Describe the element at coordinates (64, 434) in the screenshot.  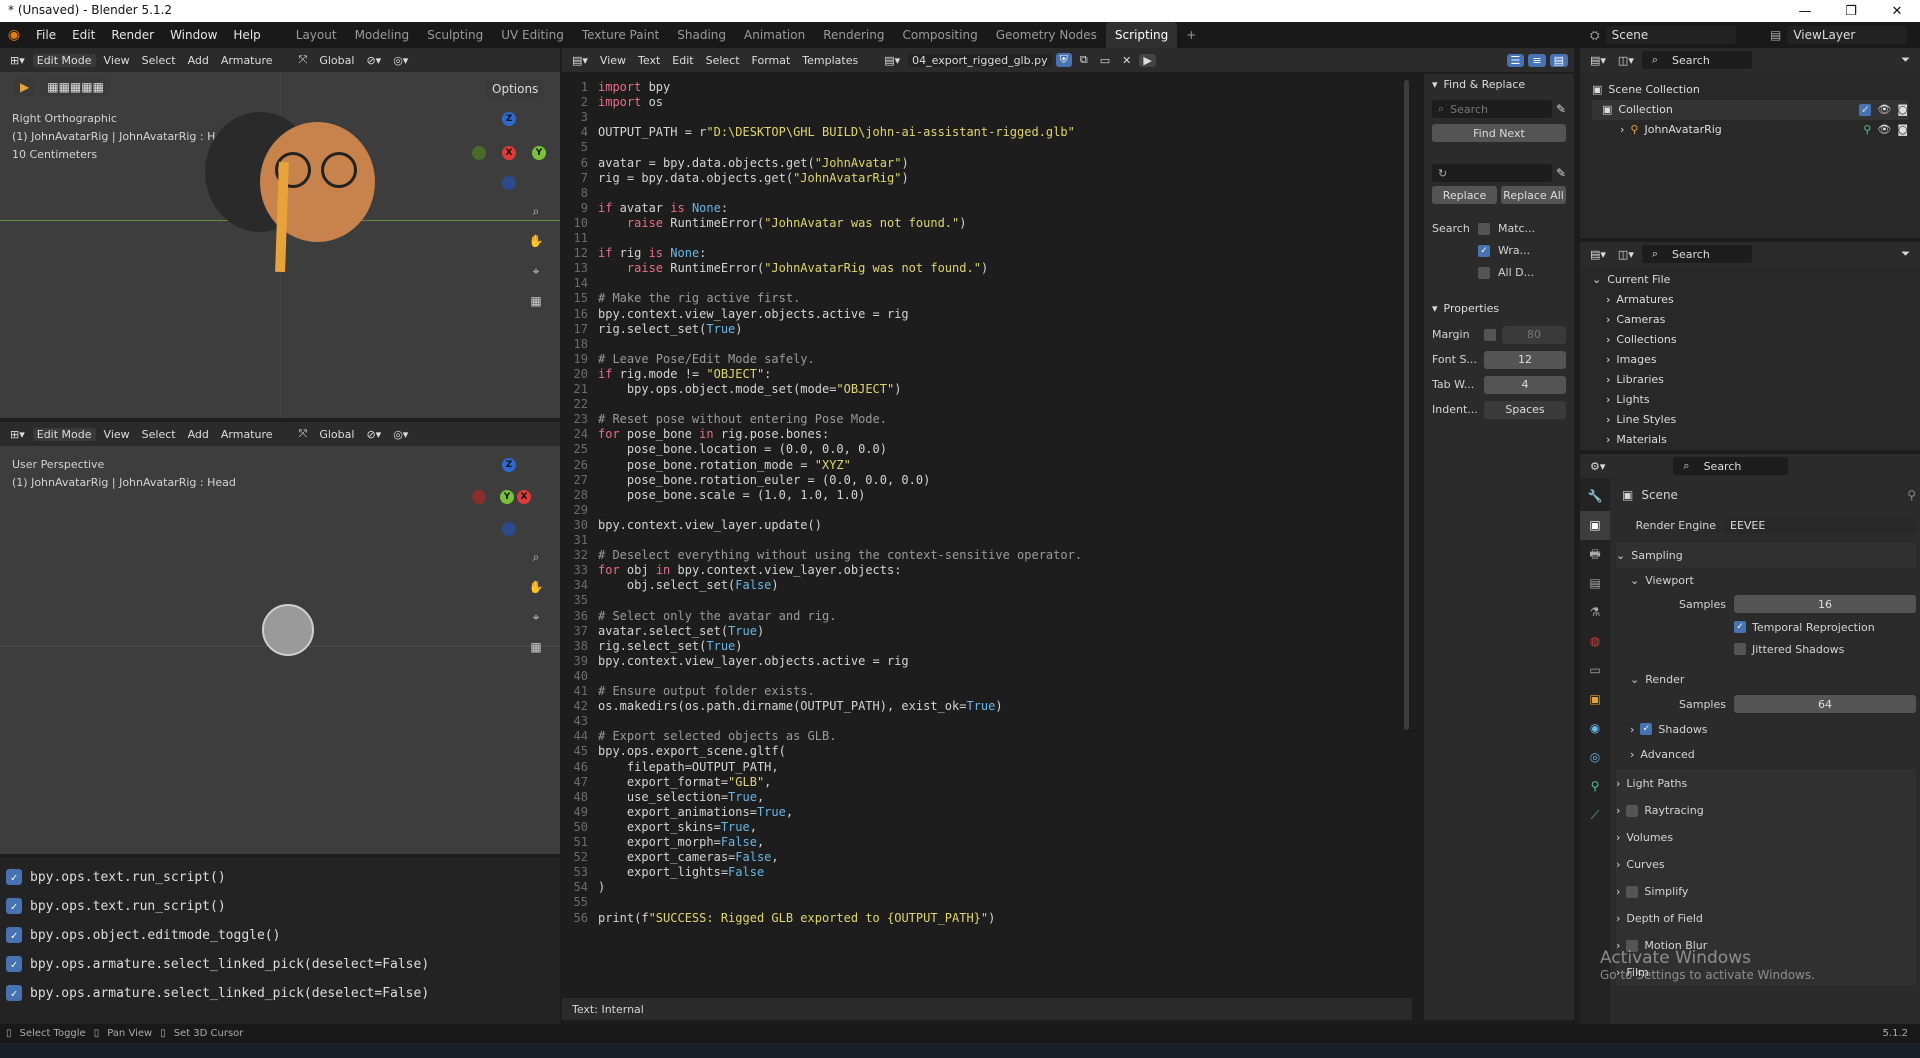
I see `mode-selector-2: Edit Mode` at that location.